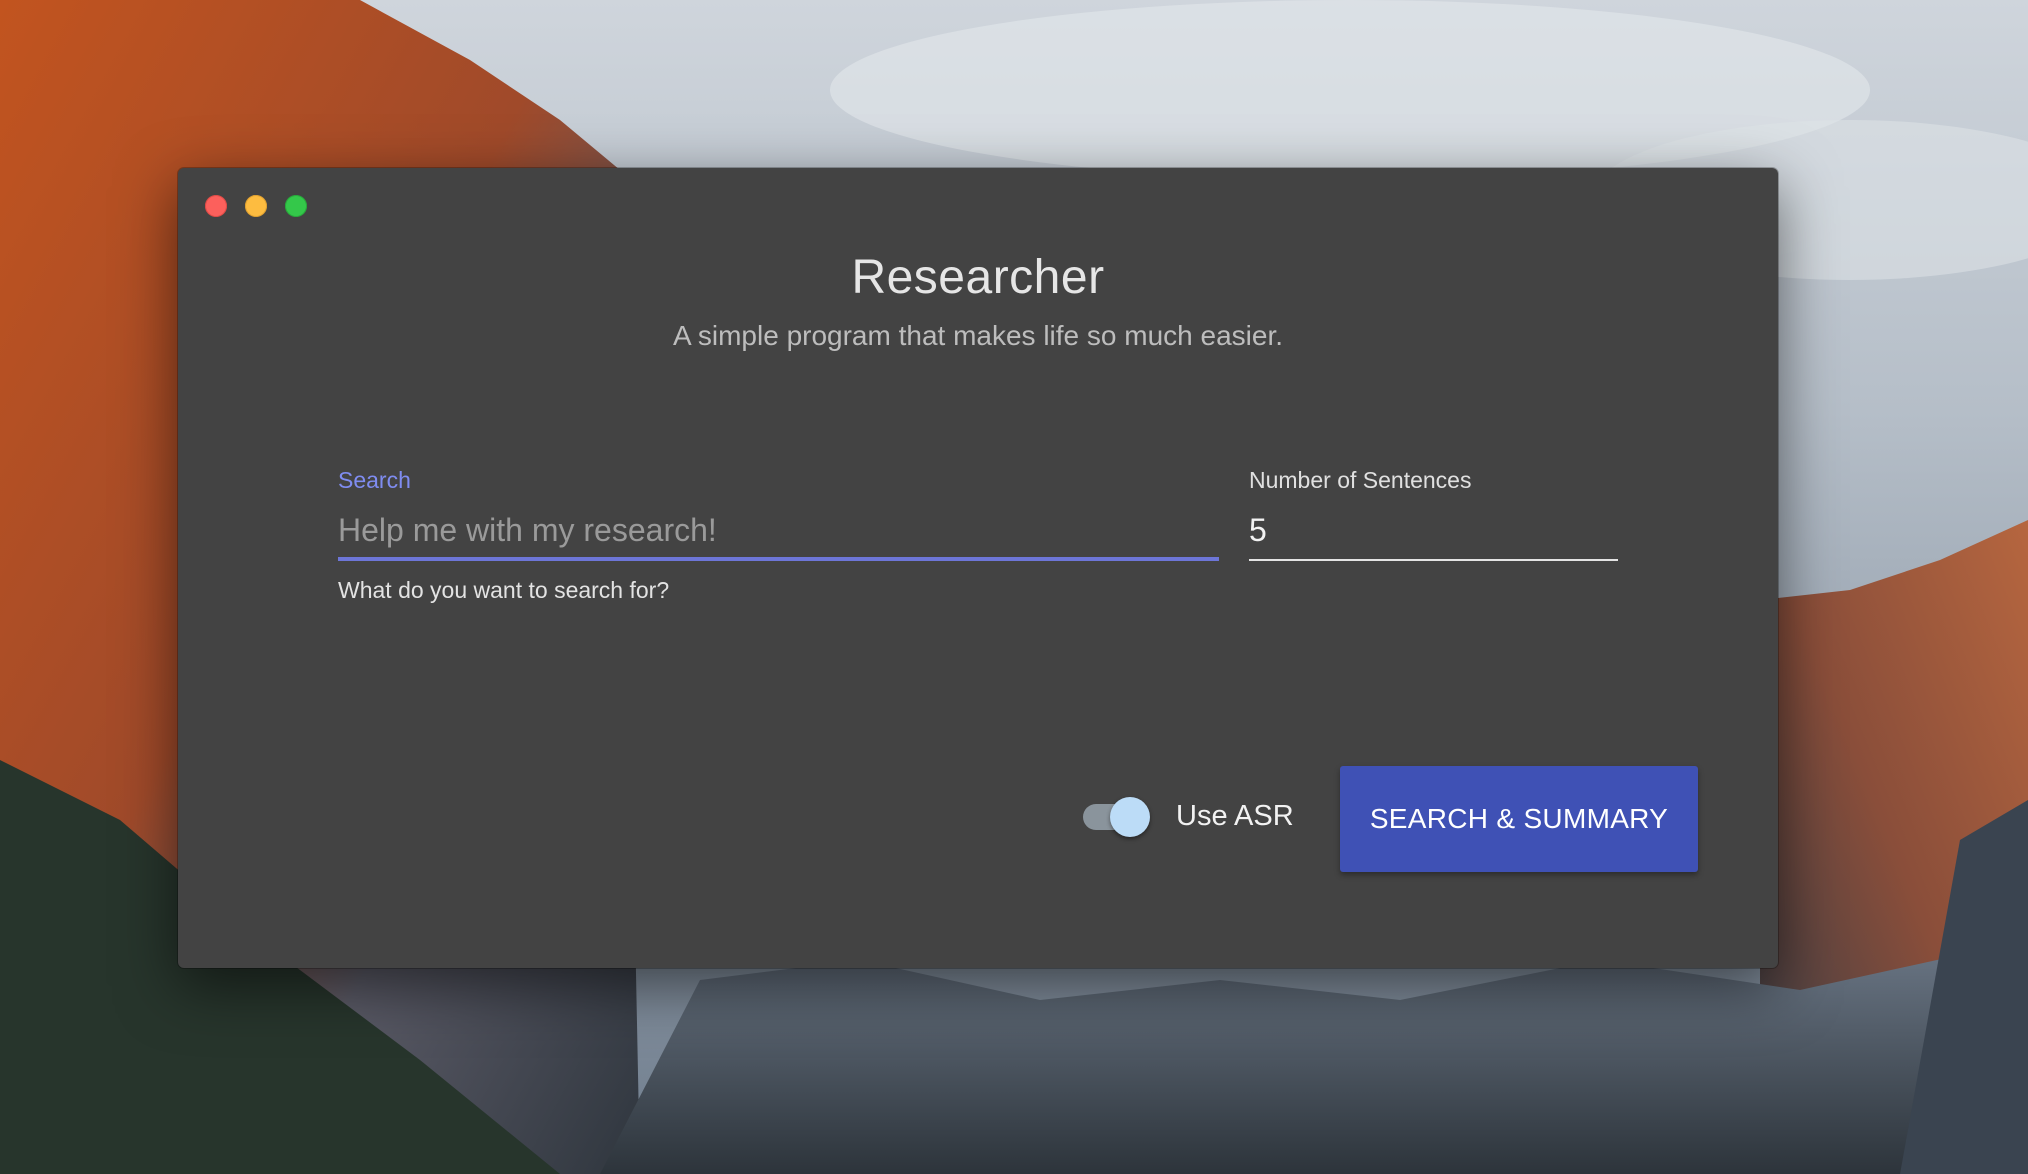 This screenshot has height=1174, width=2028. I want to click on maximize-window-button, so click(296, 206).